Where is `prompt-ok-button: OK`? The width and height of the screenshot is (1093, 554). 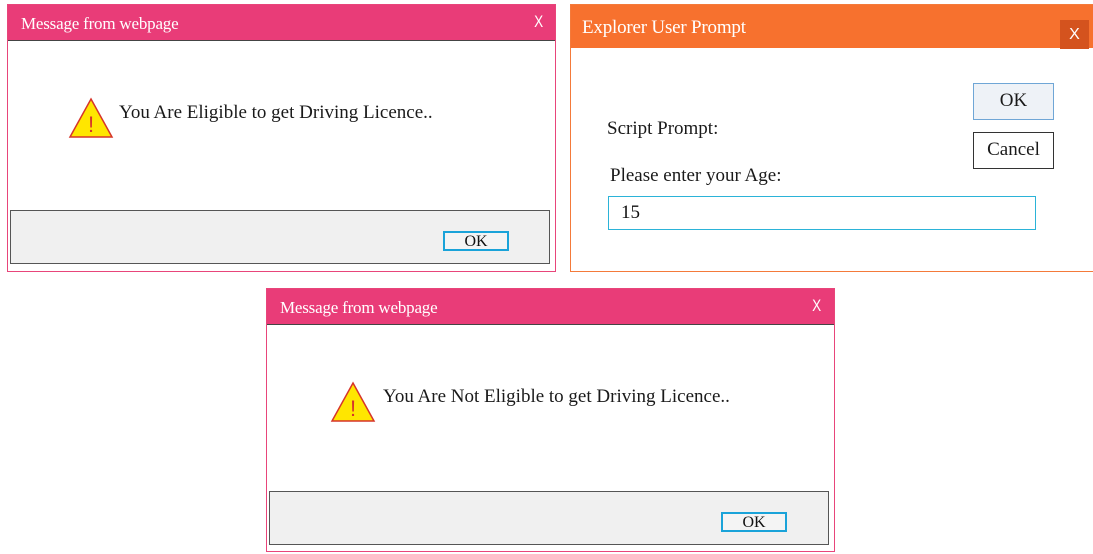 prompt-ok-button: OK is located at coordinates (1013, 101).